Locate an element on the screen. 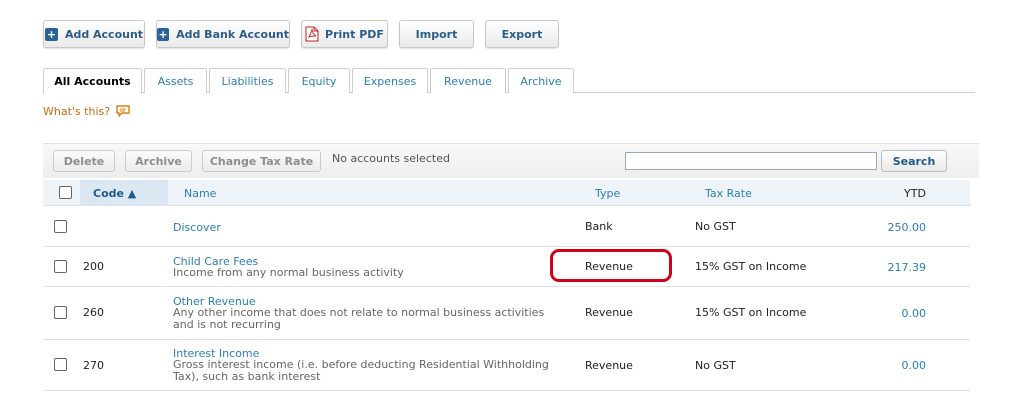  account-description: Income from any normal business activity is located at coordinates (288, 272).